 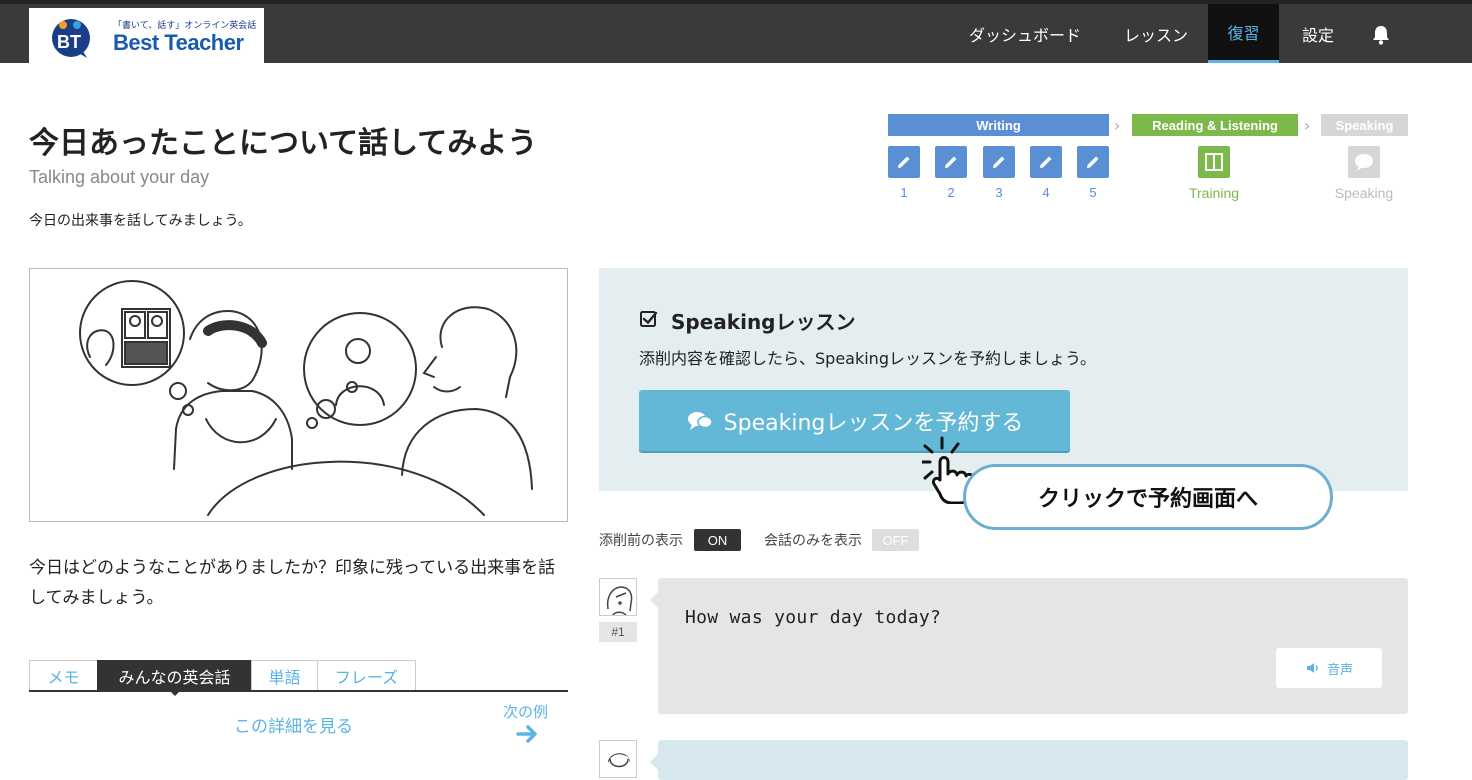 What do you see at coordinates (904, 192) in the screenshot?
I see `writing-step-number: 1` at bounding box center [904, 192].